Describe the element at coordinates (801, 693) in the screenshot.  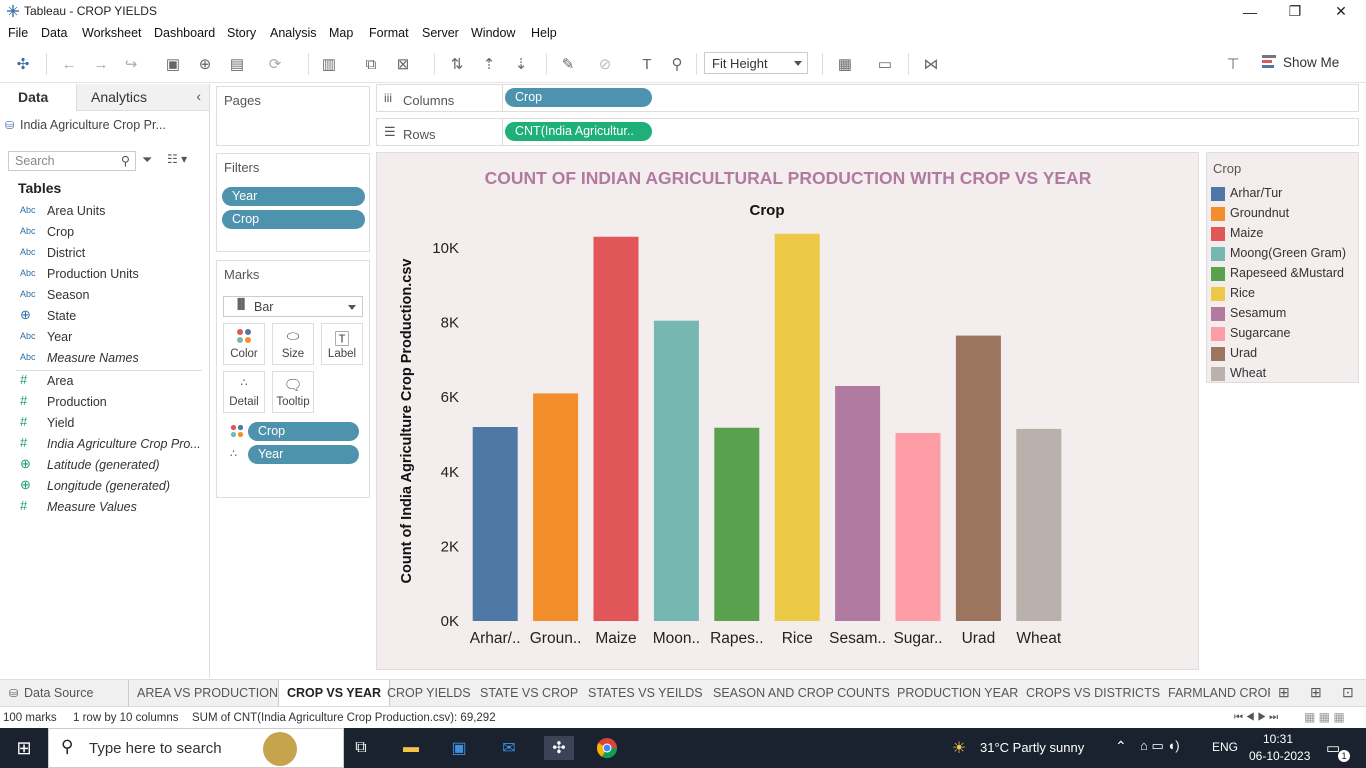
I see `tab-season-and-crop-counts: SEASON AND CROP COUNTS` at that location.